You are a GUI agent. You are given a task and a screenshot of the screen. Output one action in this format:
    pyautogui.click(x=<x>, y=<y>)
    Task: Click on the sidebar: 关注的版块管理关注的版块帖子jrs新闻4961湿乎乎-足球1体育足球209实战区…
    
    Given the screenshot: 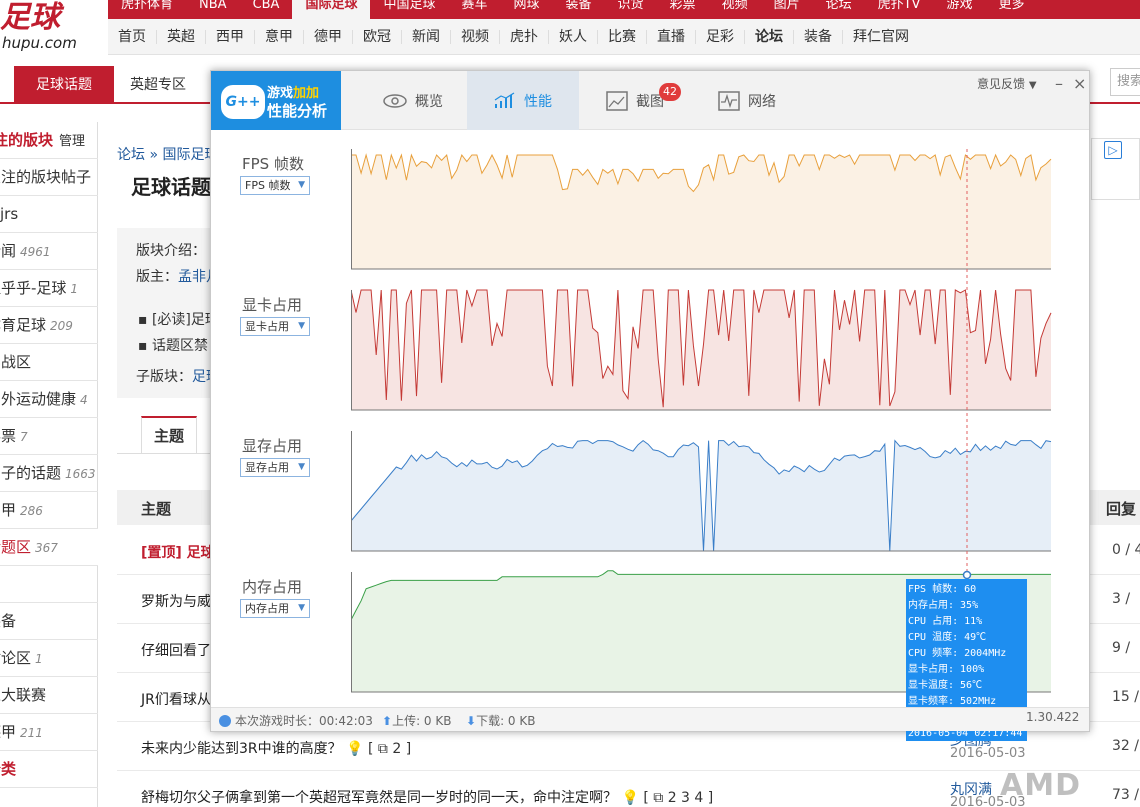 What is the action you would take?
    pyautogui.click(x=49, y=464)
    